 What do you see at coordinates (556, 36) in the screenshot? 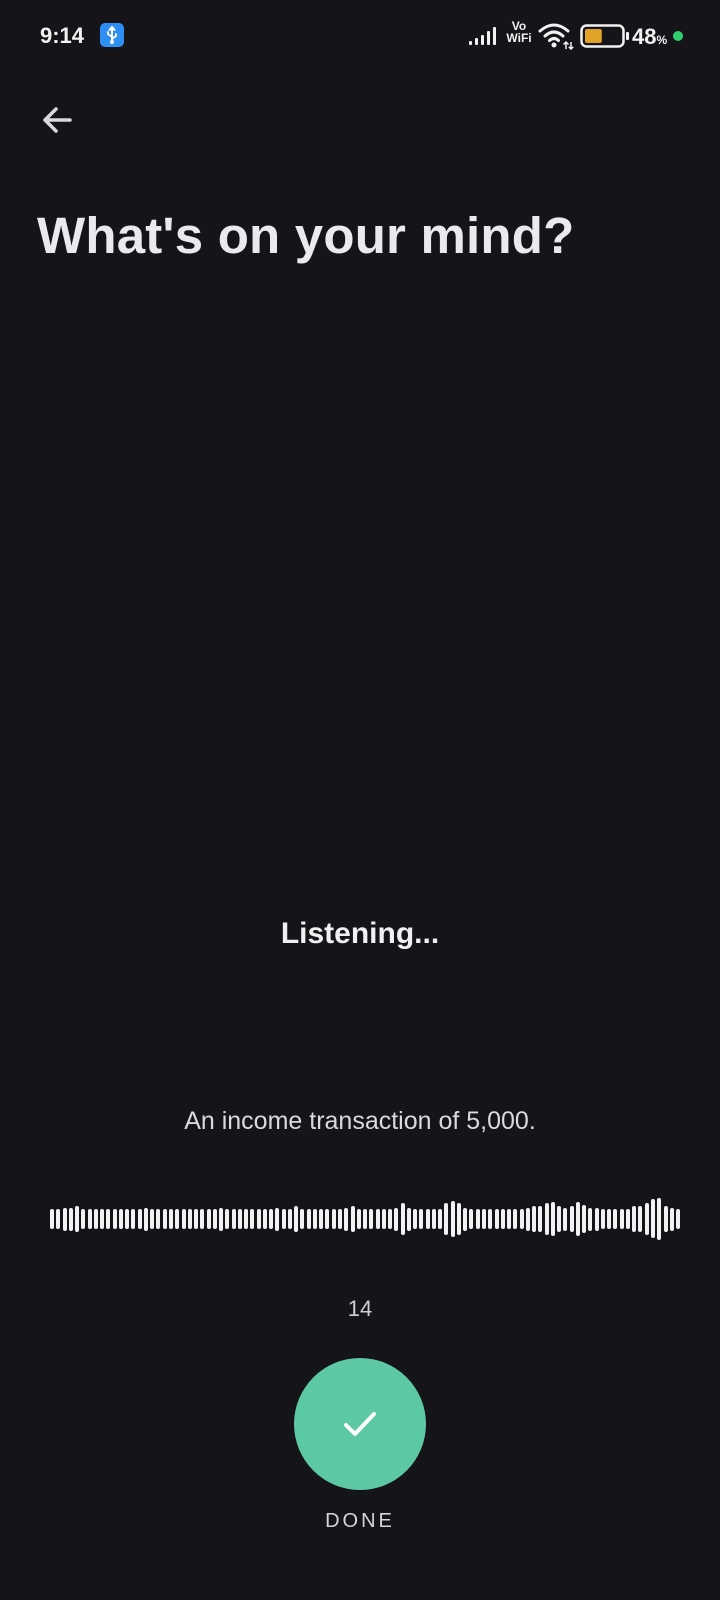
I see `wifi-icon` at bounding box center [556, 36].